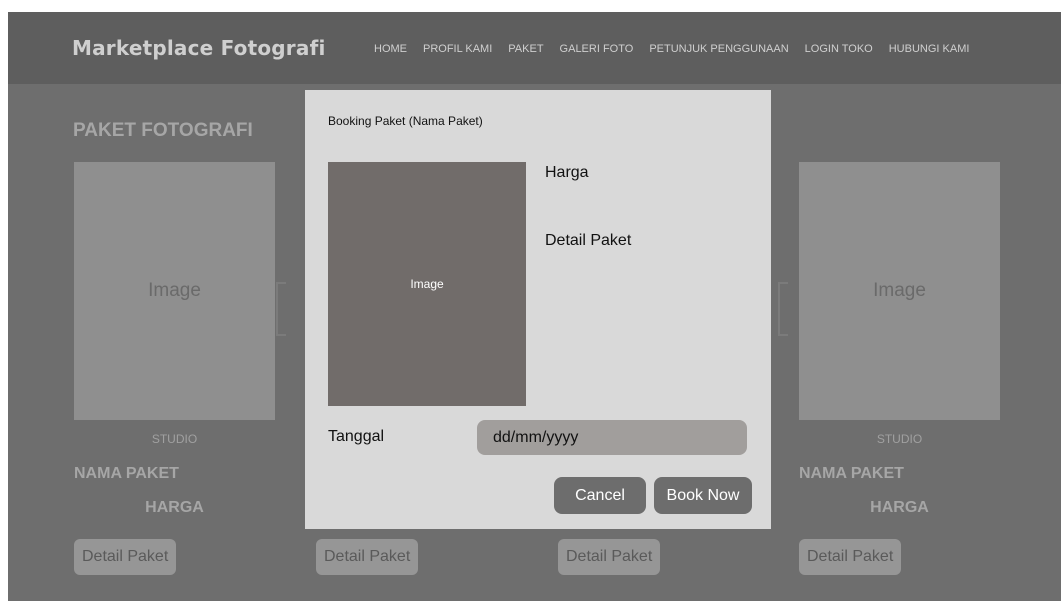  I want to click on date-label: Tanggal, so click(356, 436).